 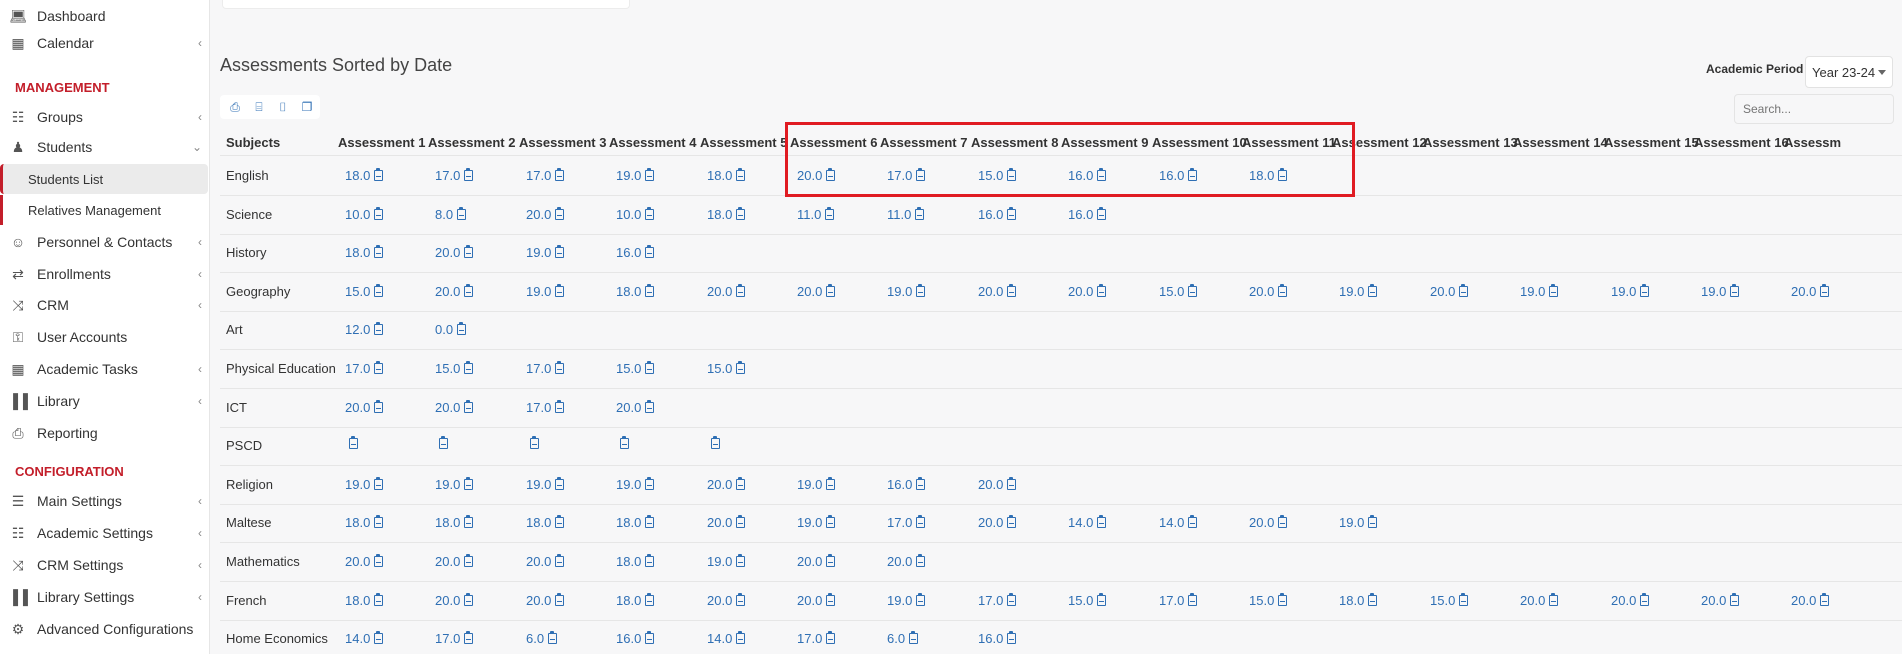 I want to click on column-header-assessment: Assessment 10, so click(x=1199, y=142).